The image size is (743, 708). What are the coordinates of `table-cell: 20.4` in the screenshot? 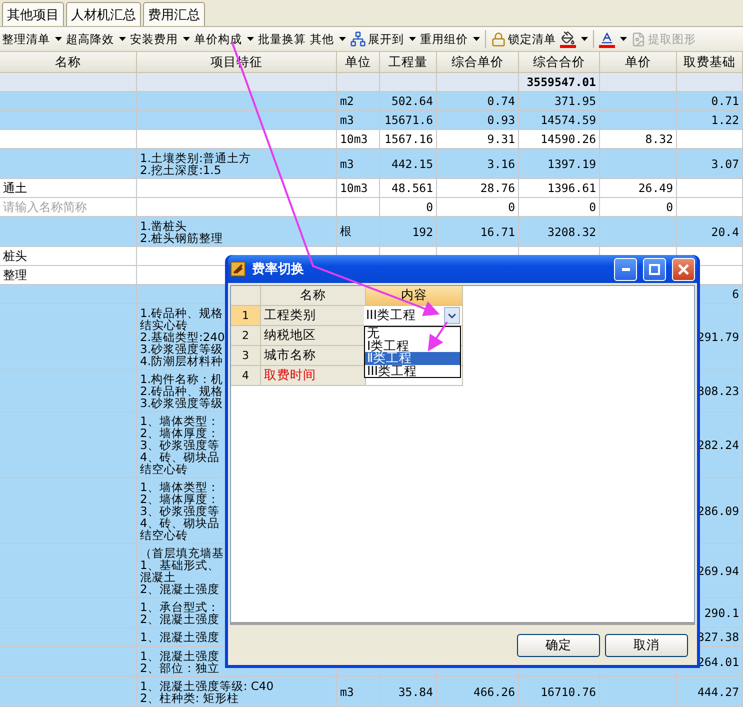 It's located at (710, 232).